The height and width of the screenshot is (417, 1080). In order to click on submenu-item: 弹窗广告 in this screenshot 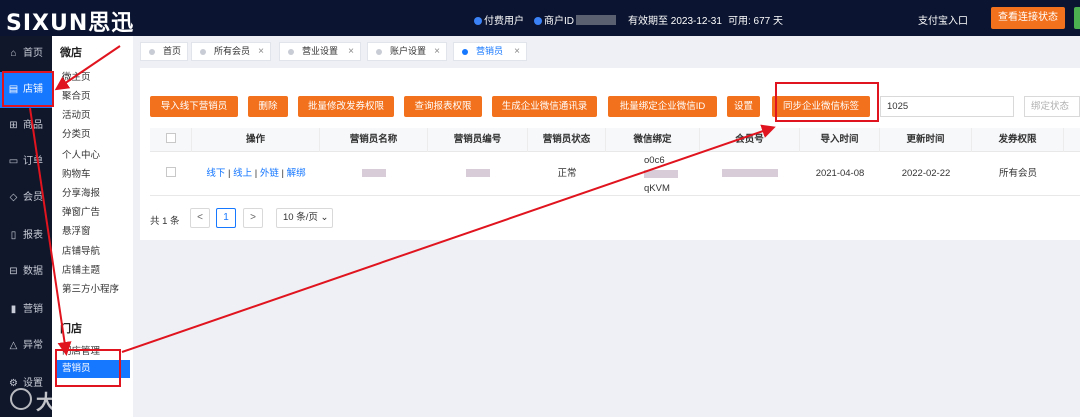, I will do `click(81, 211)`.